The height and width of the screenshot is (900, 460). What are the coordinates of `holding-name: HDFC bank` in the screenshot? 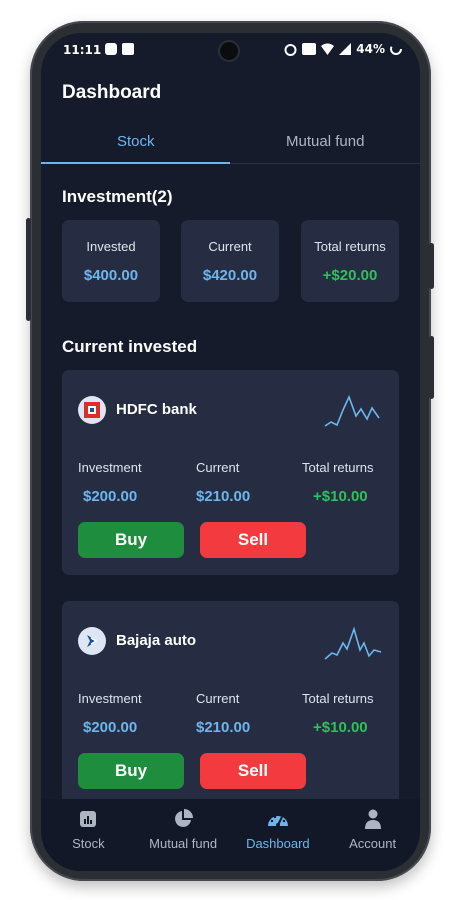 It's located at (156, 409).